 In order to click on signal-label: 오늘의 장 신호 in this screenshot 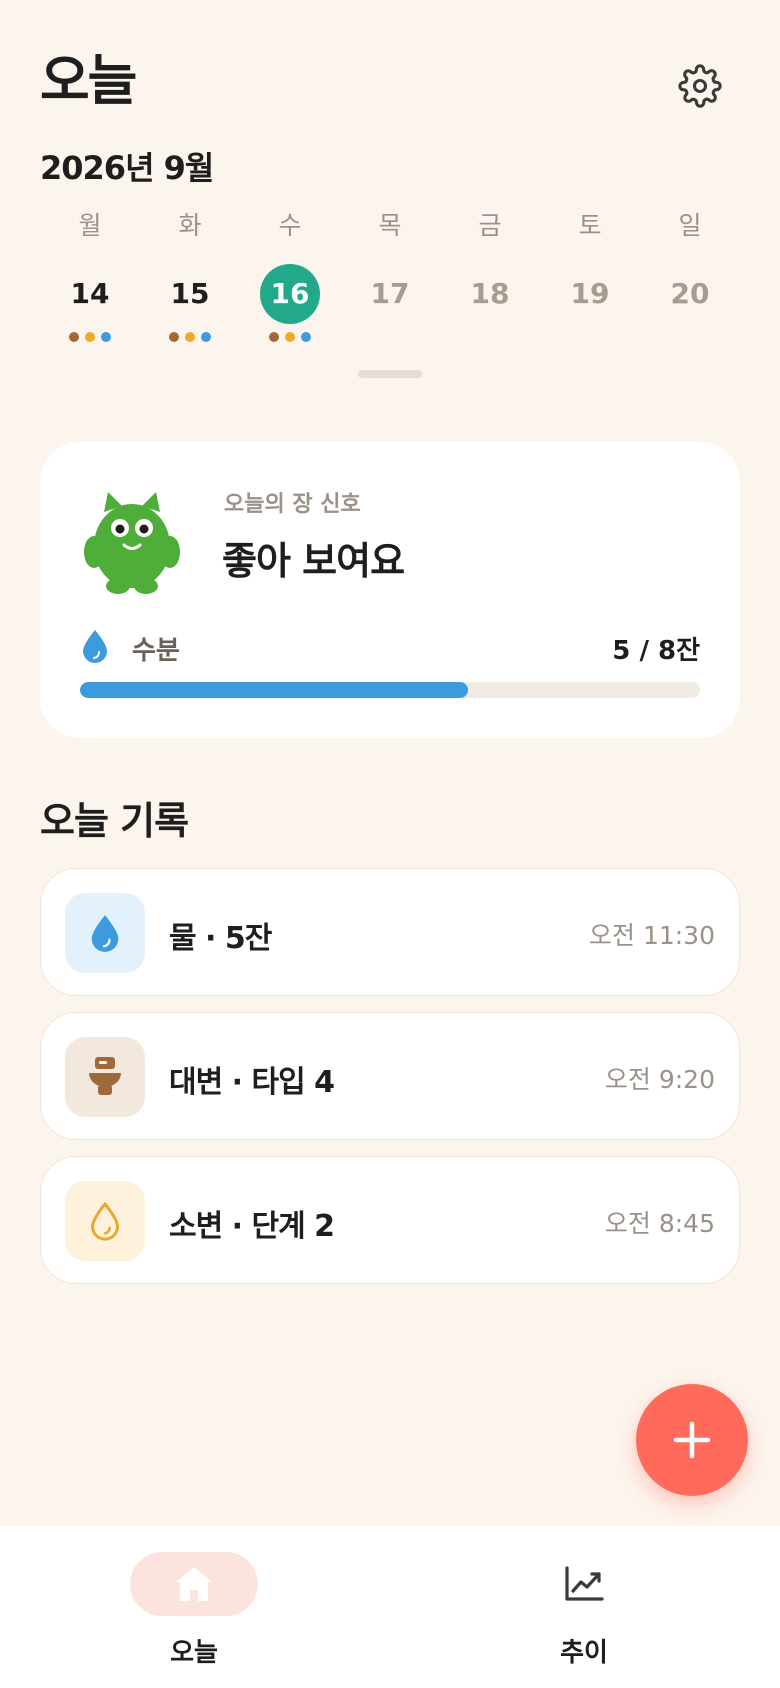, I will do `click(292, 504)`.